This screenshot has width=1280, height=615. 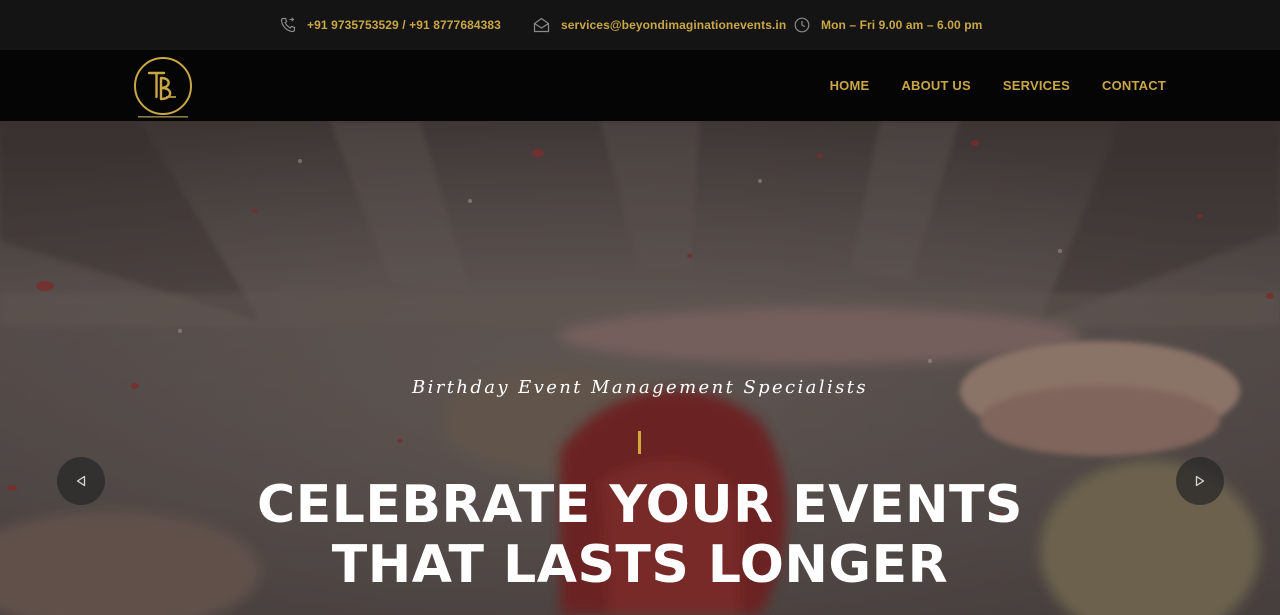 I want to click on nav-contact: CONTACT, so click(x=1134, y=85).